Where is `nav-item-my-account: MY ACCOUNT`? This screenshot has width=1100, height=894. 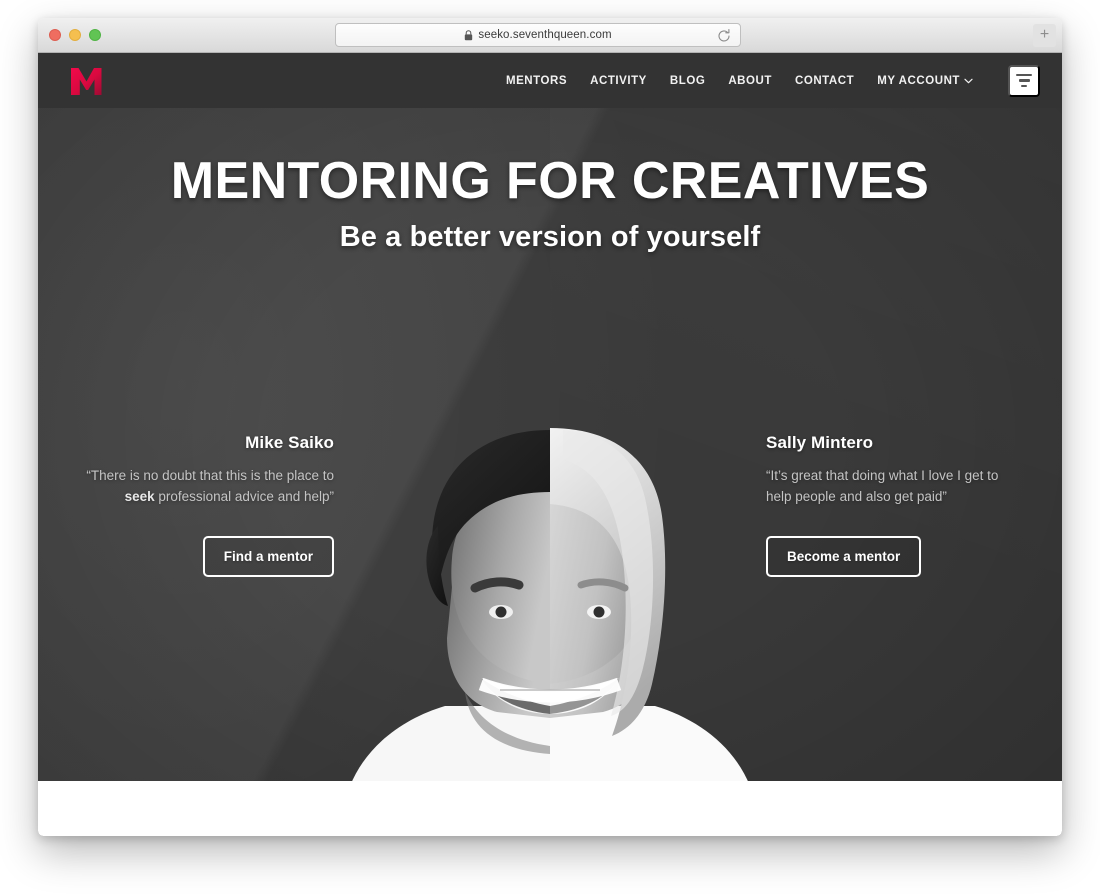 nav-item-my-account: MY ACCOUNT is located at coordinates (925, 81).